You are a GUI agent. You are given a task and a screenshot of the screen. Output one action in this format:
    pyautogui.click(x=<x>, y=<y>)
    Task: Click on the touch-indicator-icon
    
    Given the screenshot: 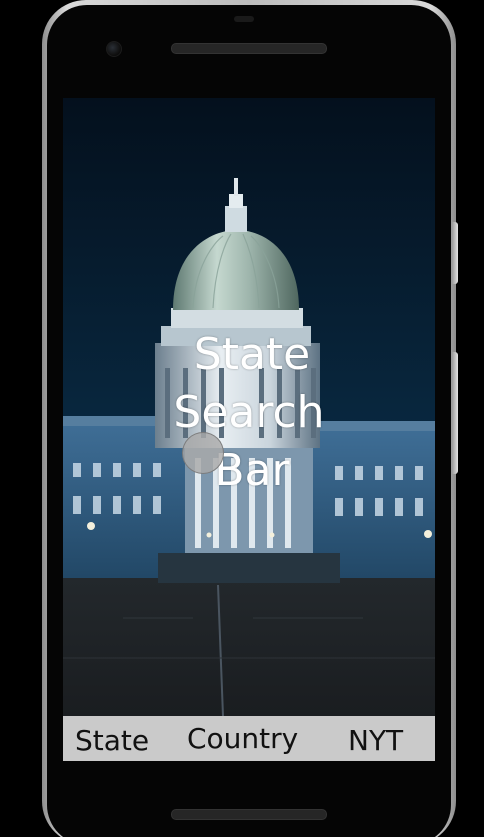 What is the action you would take?
    pyautogui.click(x=203, y=453)
    